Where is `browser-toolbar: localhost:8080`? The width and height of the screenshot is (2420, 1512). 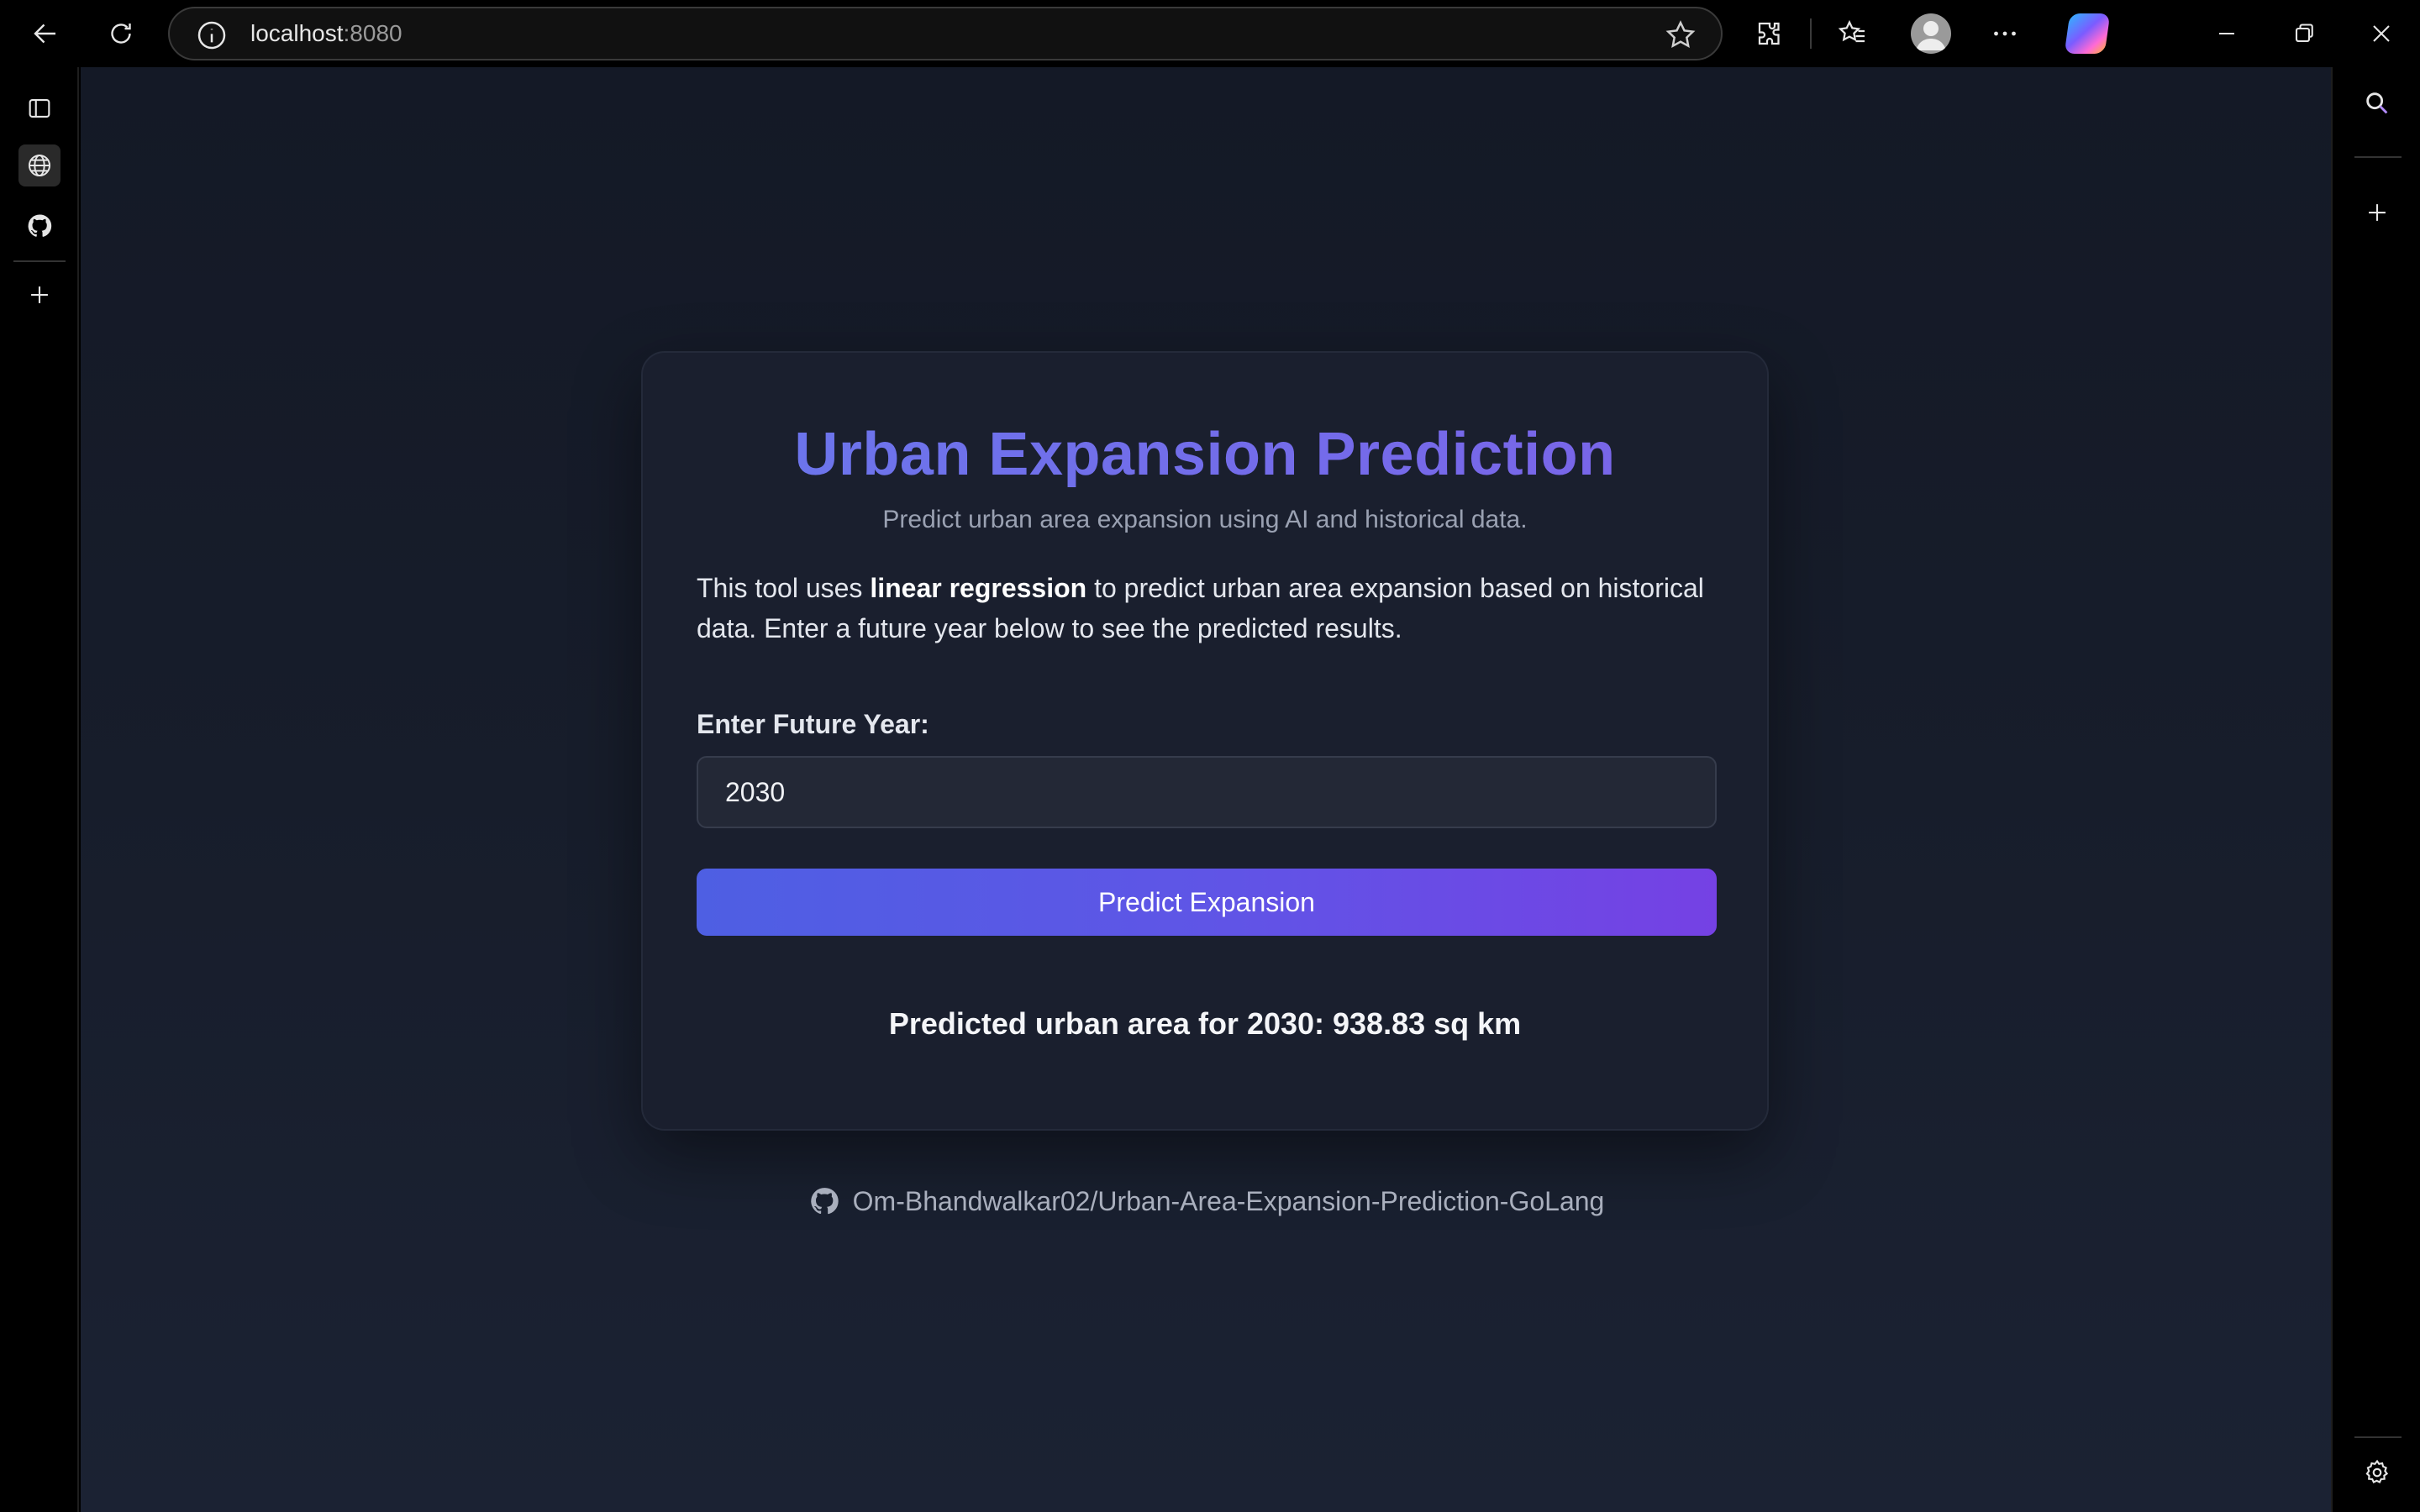
browser-toolbar: localhost:8080 is located at coordinates (1210, 33).